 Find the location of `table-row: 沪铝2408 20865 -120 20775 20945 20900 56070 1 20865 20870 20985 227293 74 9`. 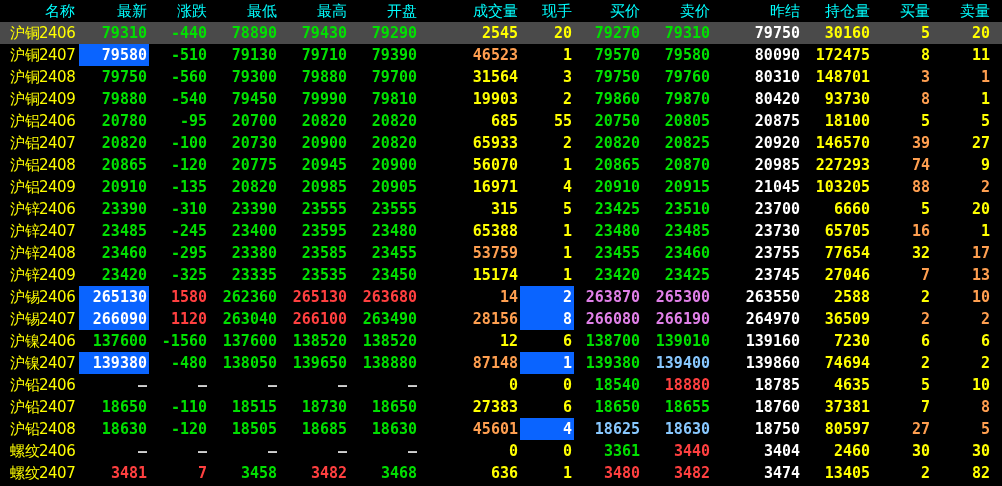

table-row: 沪铝2408 20865 -120 20775 20945 20900 56070 1 20865 20870 20985 227293 74 9 is located at coordinates (501, 165).